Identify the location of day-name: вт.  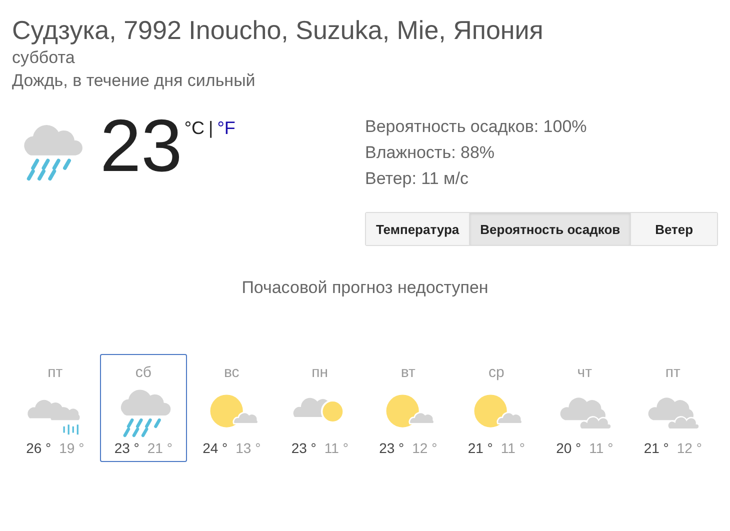
(408, 373).